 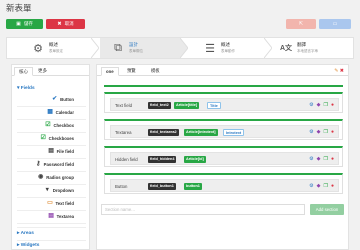 What do you see at coordinates (47, 190) in the screenshot?
I see `dropdown-icon: ▾` at bounding box center [47, 190].